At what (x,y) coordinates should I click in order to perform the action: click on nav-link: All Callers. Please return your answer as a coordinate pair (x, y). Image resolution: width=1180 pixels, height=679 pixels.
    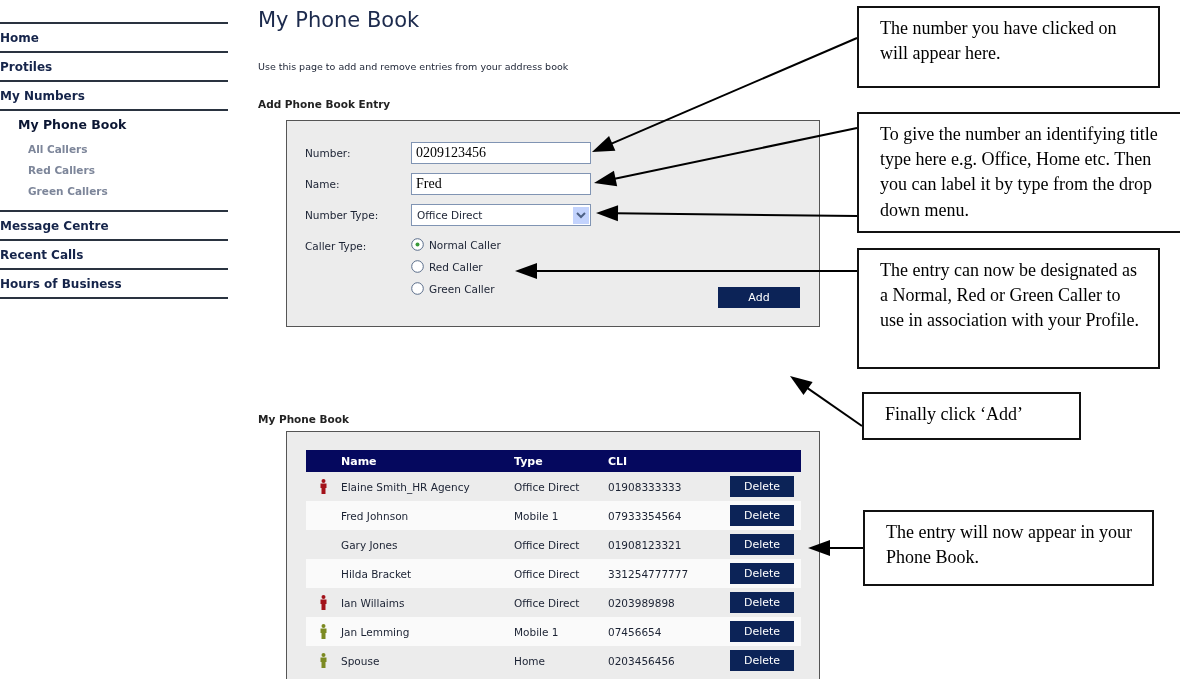
    Looking at the image, I should click on (44, 148).